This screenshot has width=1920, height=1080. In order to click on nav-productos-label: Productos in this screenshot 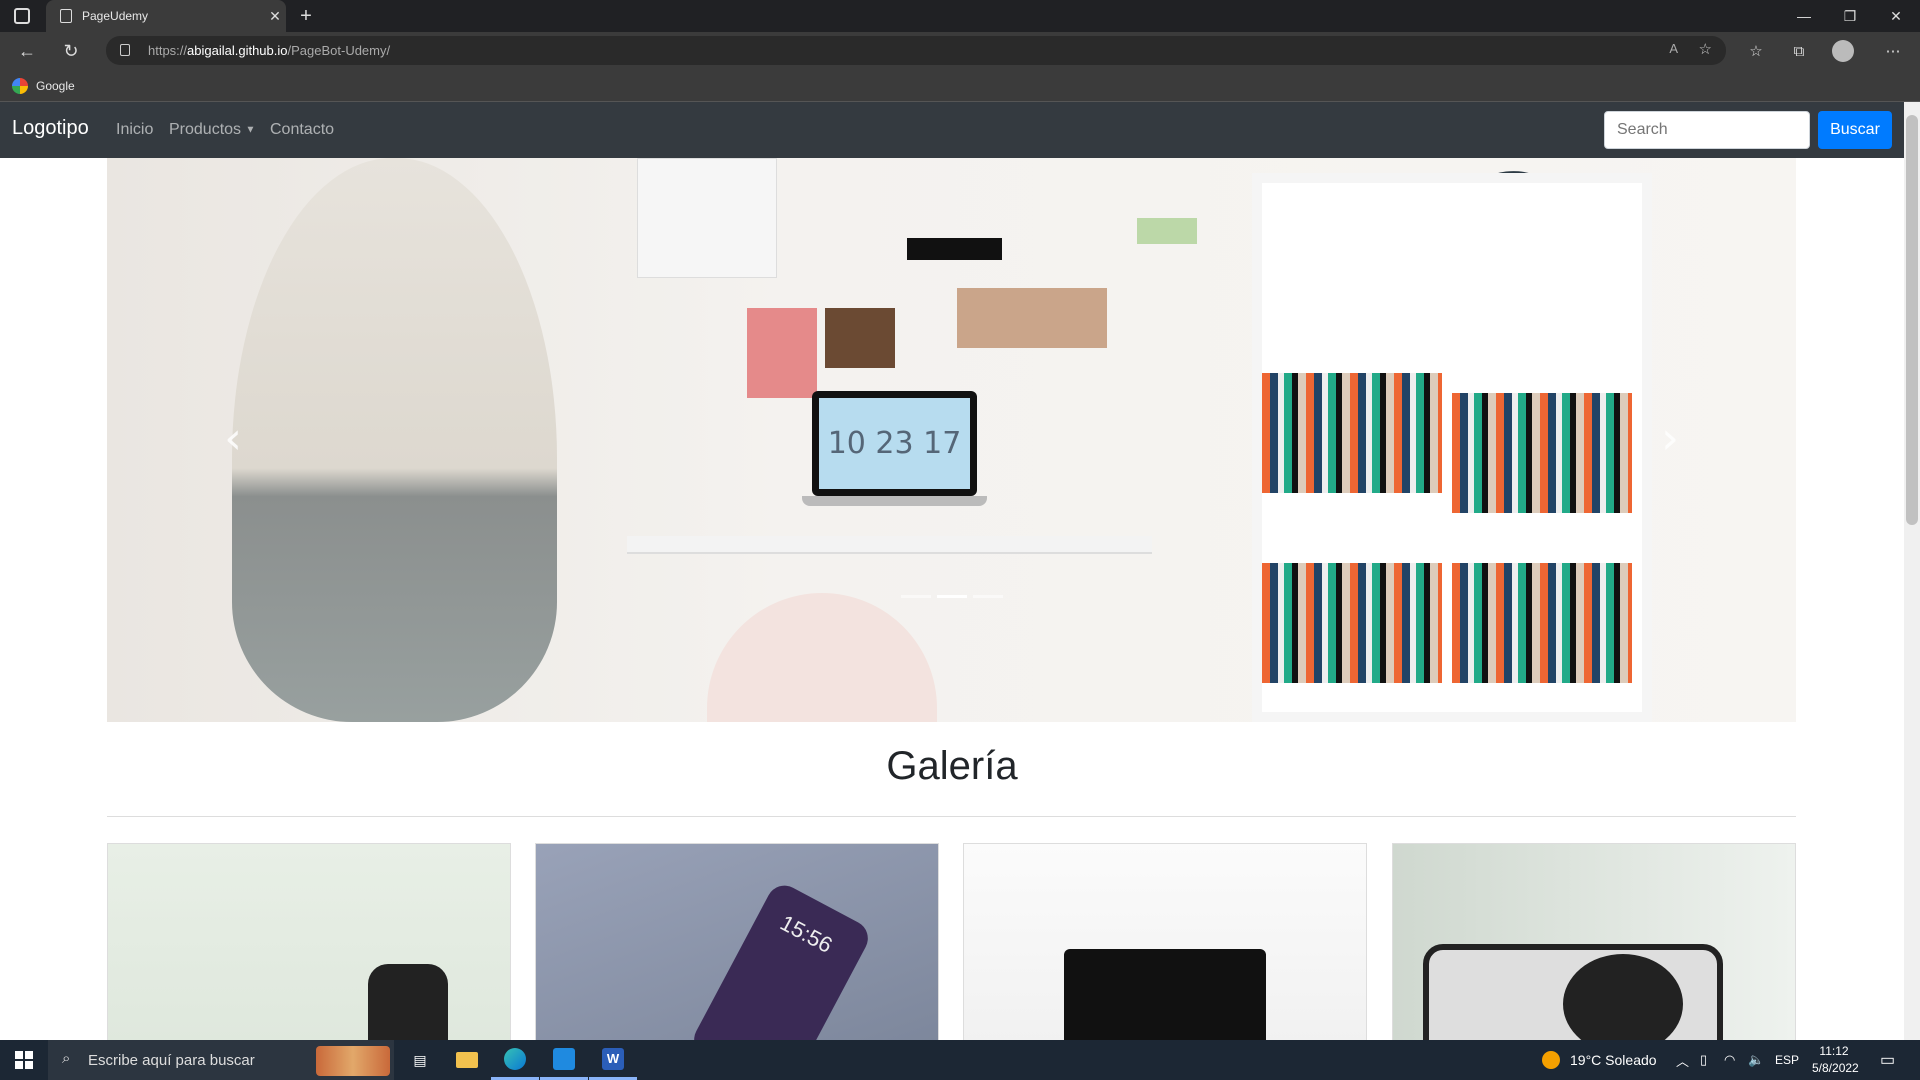, I will do `click(205, 129)`.